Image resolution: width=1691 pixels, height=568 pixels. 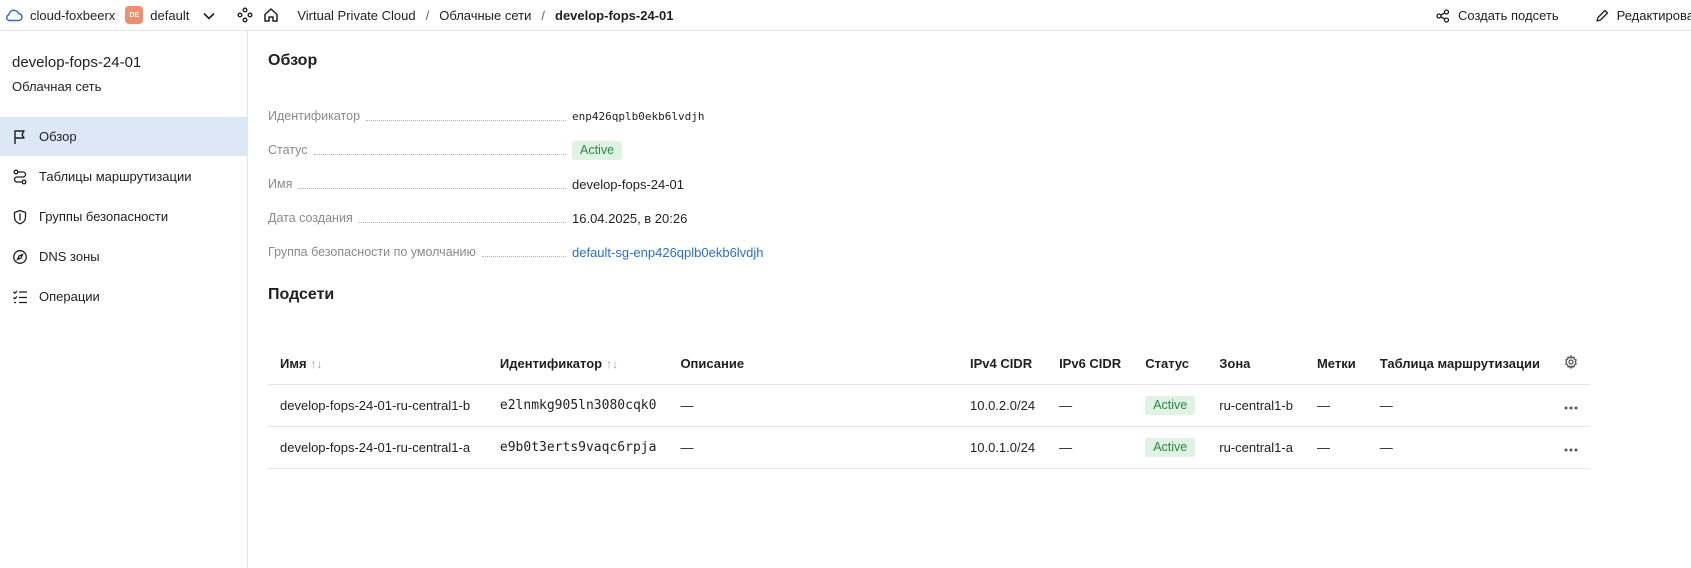 I want to click on column-ipv4: IPv4 CIDR, so click(x=1003, y=364).